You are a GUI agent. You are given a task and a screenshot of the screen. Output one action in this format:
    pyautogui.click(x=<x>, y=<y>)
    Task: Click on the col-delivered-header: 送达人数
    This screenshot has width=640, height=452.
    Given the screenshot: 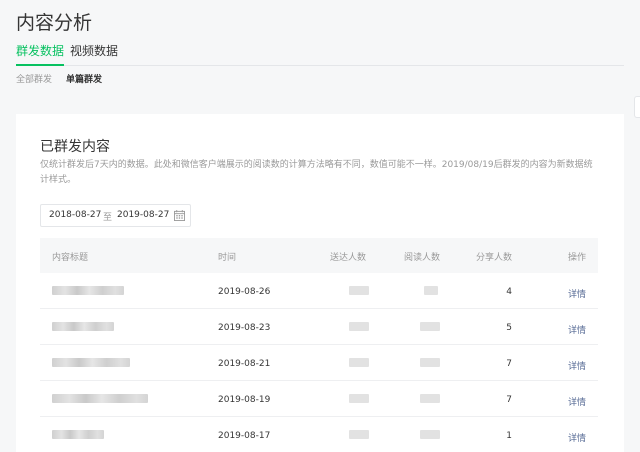 What is the action you would take?
    pyautogui.click(x=348, y=258)
    